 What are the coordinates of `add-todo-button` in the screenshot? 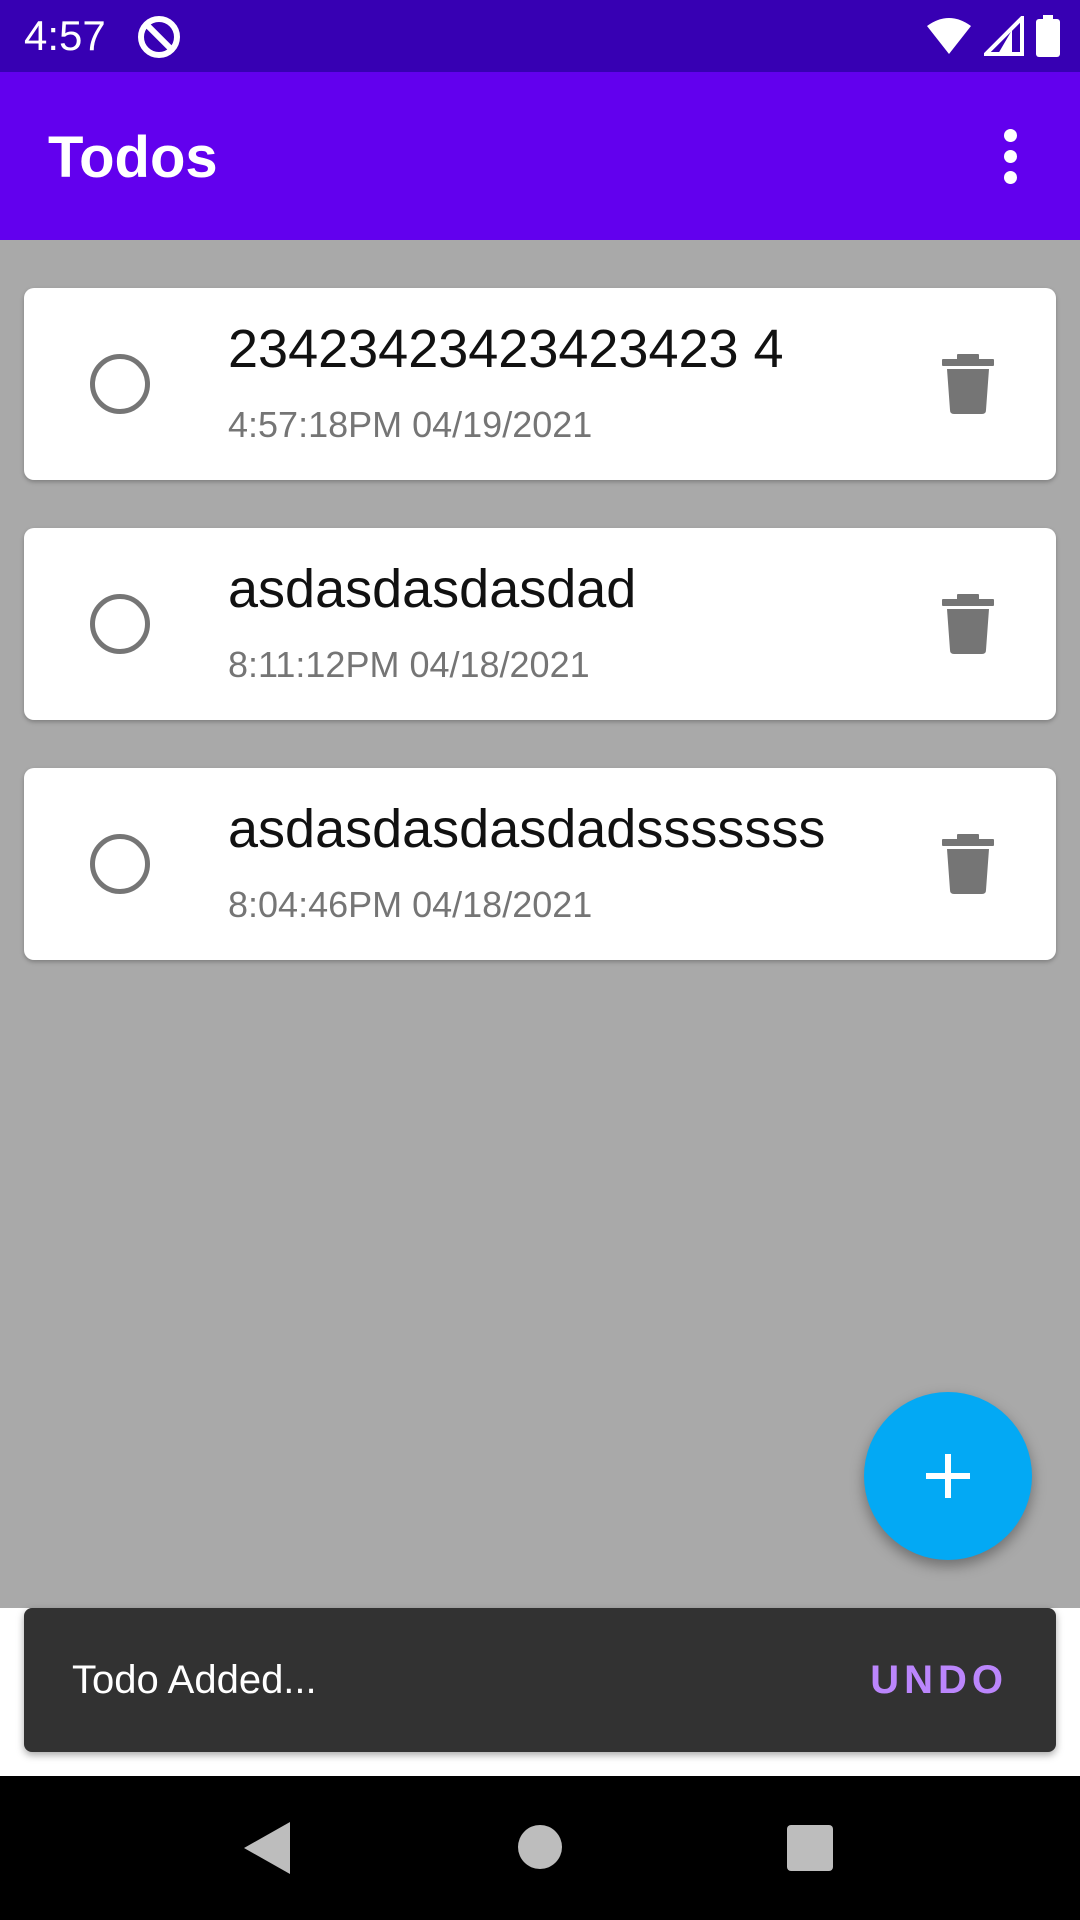 It's located at (948, 1476).